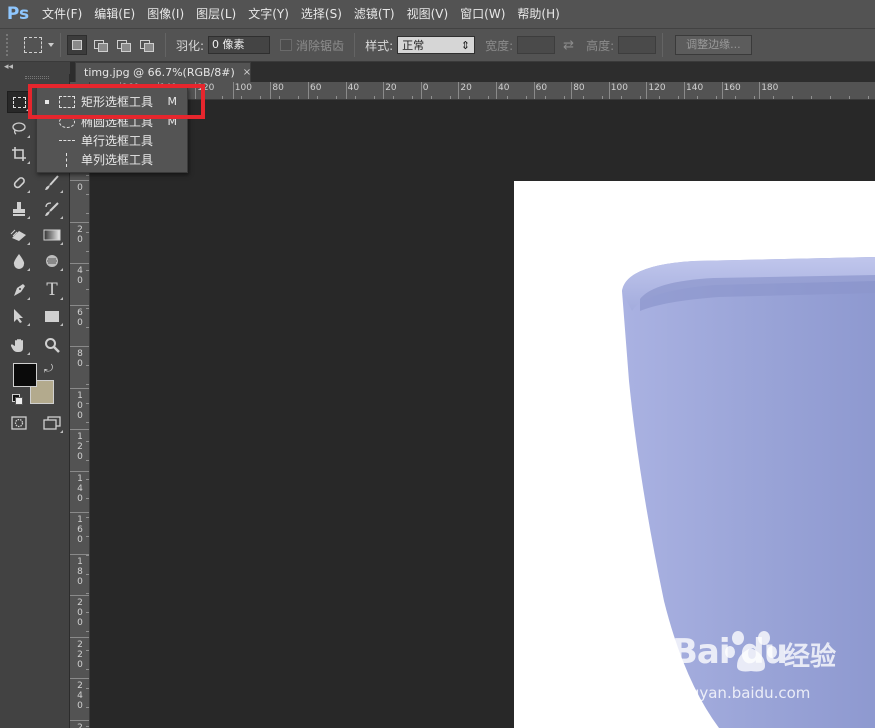  I want to click on menu-layer: 图层(L), so click(216, 14).